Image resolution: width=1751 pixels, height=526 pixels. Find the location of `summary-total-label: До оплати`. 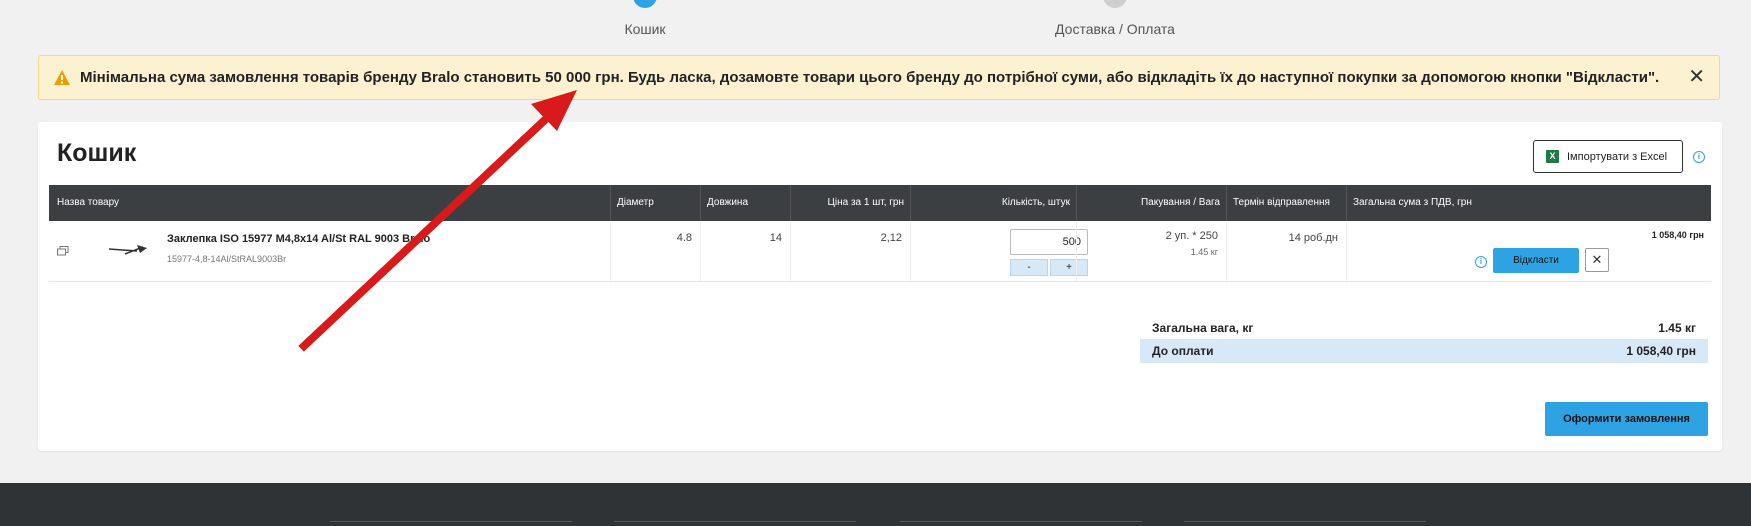

summary-total-label: До оплати is located at coordinates (1183, 351).